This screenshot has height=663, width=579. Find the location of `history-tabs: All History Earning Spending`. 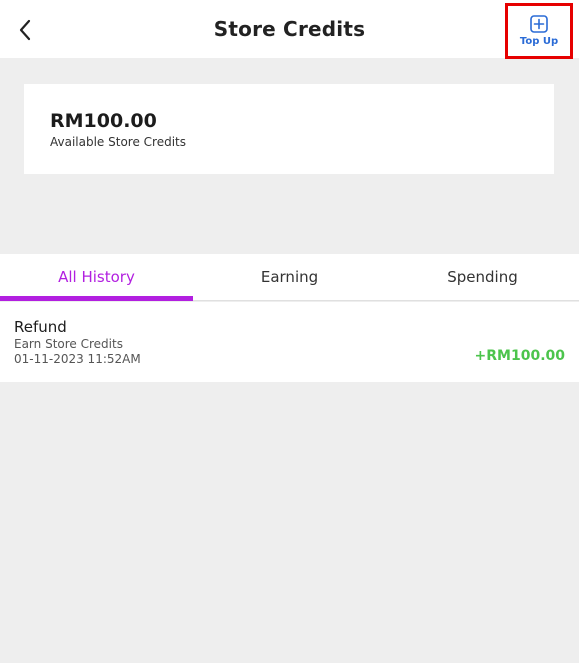

history-tabs: All History Earning Spending is located at coordinates (289, 277).